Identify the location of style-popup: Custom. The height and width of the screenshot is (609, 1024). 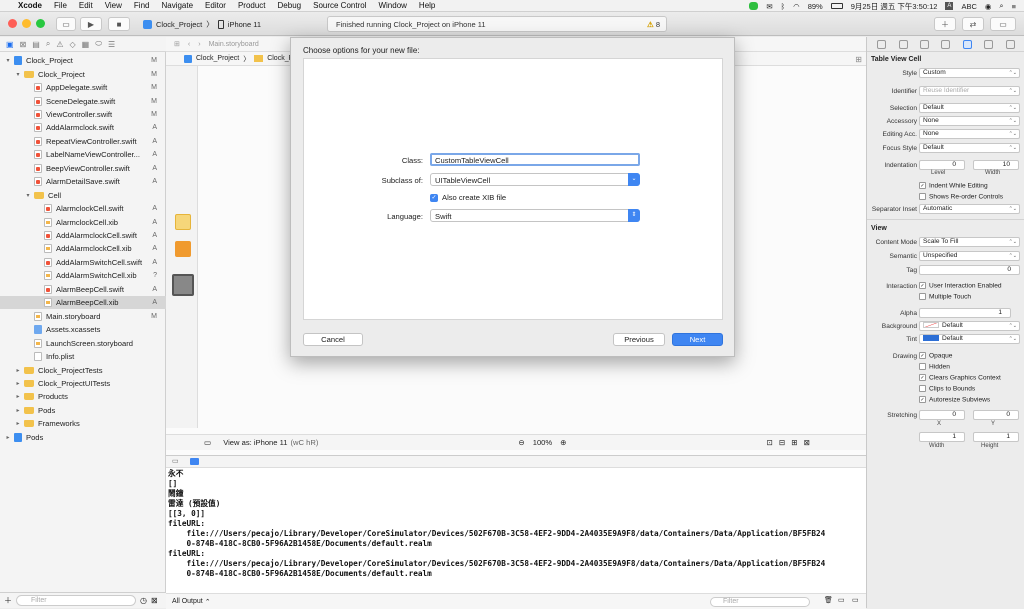
(969, 73).